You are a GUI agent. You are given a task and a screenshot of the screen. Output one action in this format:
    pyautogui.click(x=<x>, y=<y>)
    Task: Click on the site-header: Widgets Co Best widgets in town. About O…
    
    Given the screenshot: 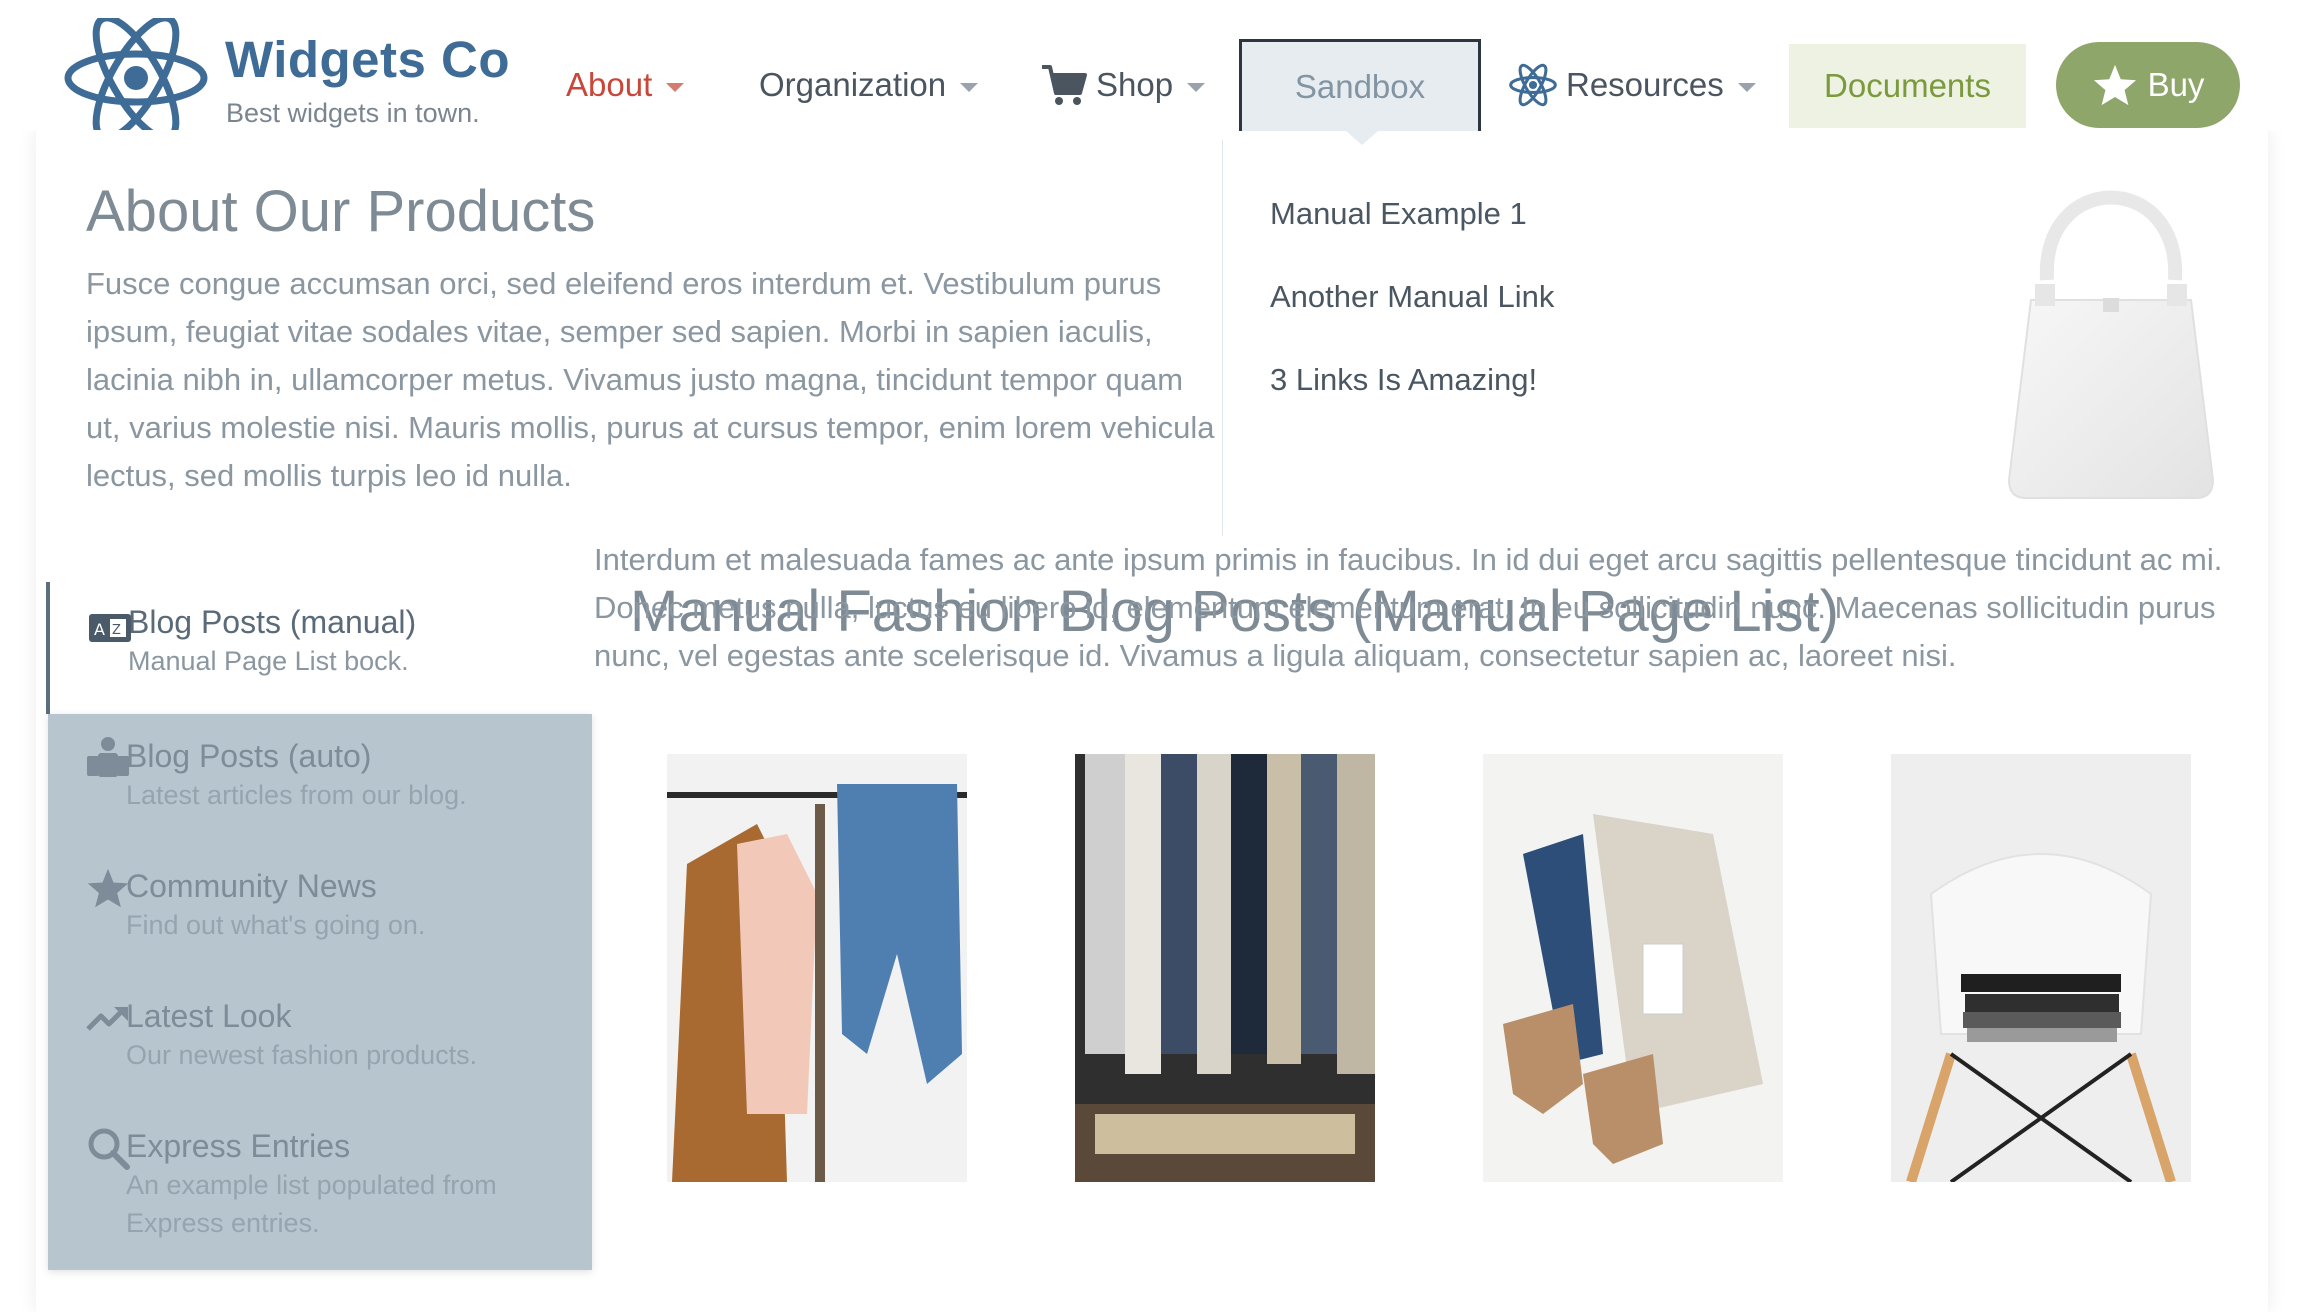 What is the action you would take?
    pyautogui.click(x=1162, y=72)
    